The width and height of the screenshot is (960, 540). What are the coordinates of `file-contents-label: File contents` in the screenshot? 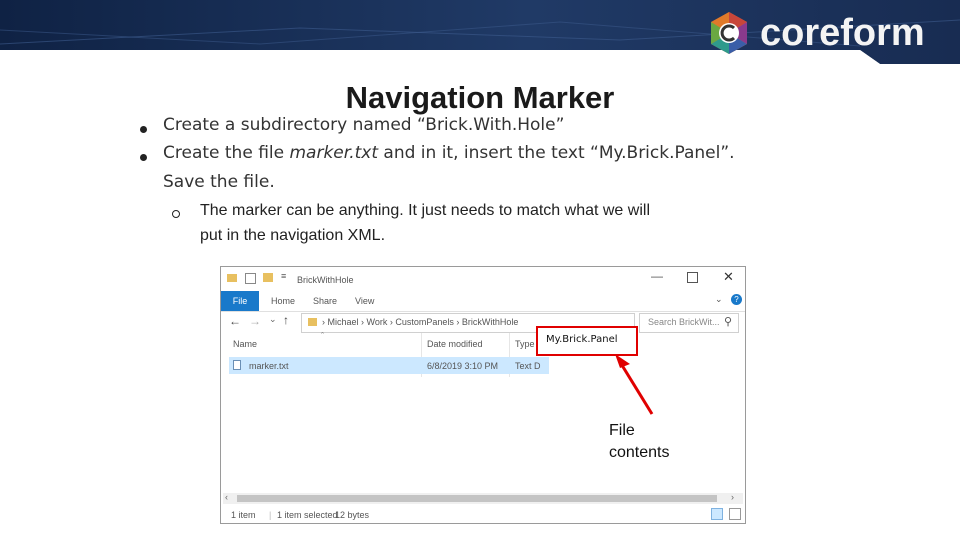 It's located at (639, 442).